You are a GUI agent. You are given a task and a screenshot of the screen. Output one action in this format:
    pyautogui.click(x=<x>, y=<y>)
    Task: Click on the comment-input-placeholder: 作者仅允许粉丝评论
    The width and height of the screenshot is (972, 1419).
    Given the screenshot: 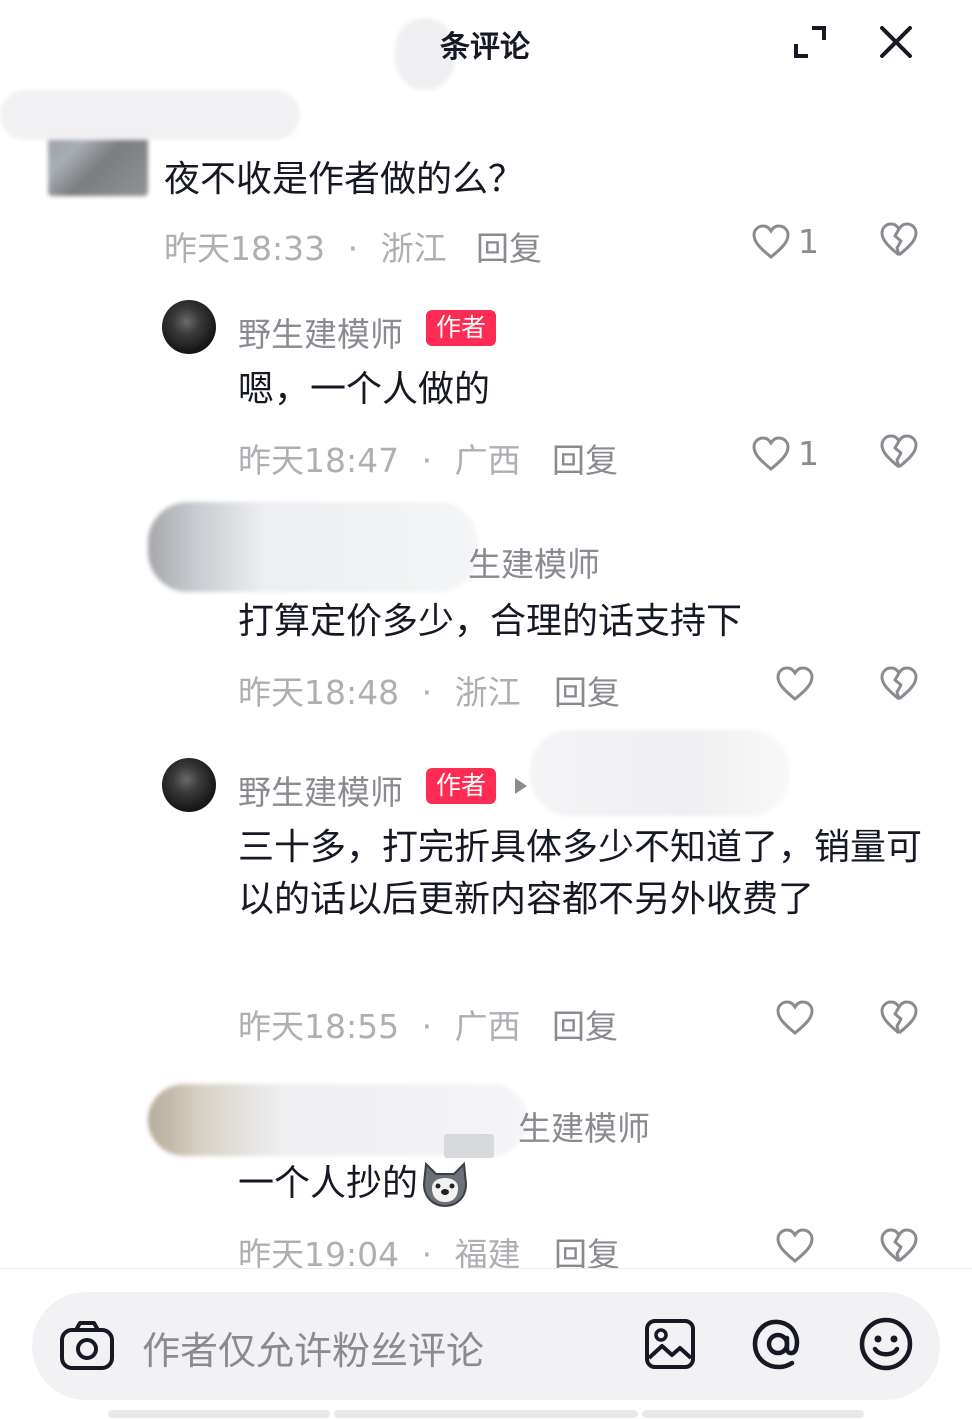 What is the action you would take?
    pyautogui.click(x=313, y=1351)
    